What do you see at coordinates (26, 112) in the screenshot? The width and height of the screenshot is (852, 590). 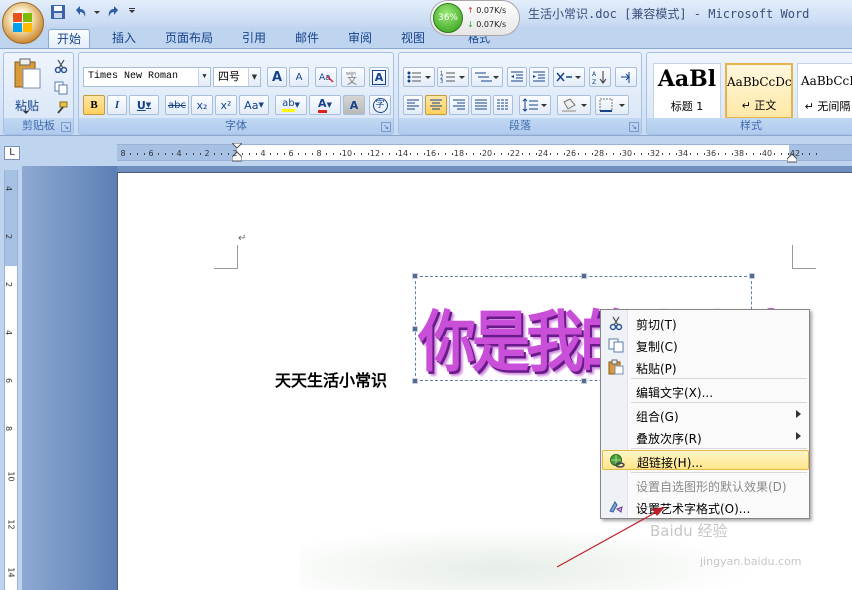 I see `paste-dropdown-icon` at bounding box center [26, 112].